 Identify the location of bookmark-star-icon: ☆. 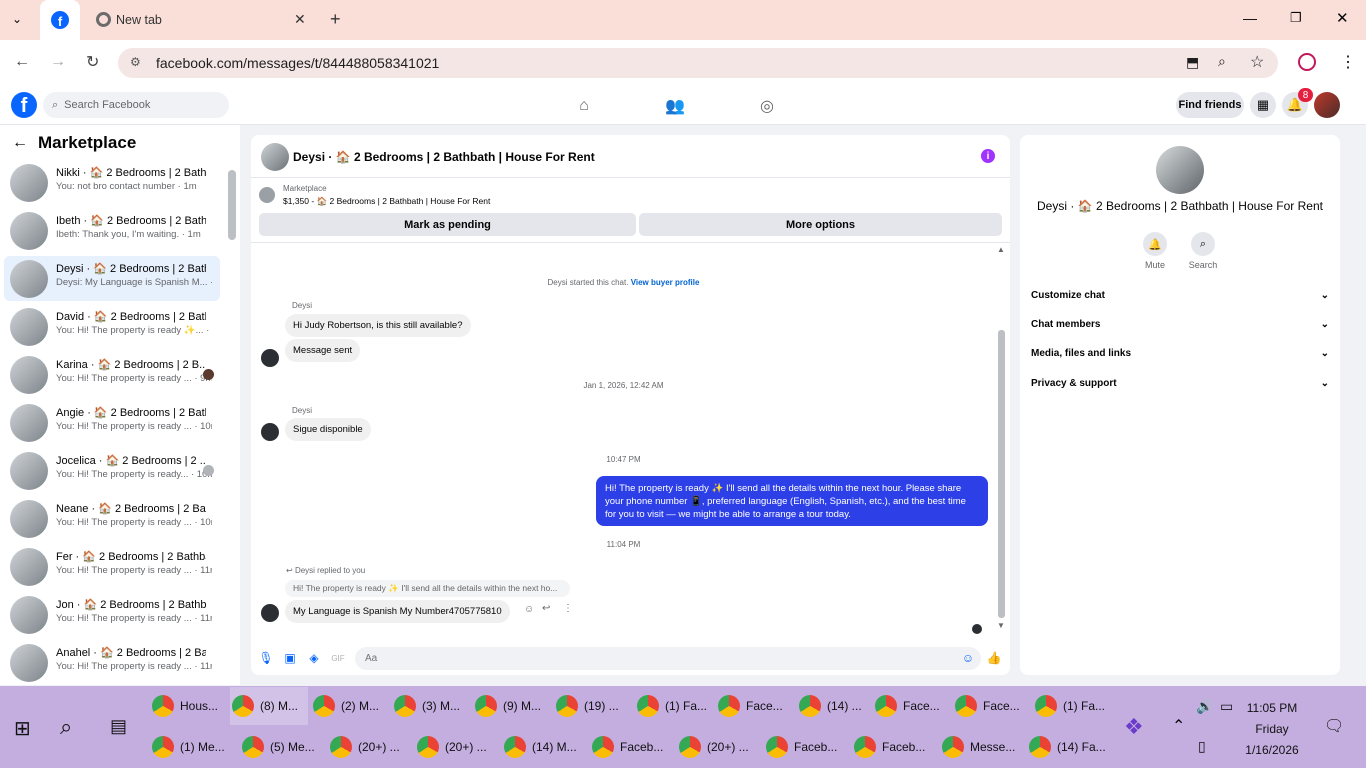
(1257, 62).